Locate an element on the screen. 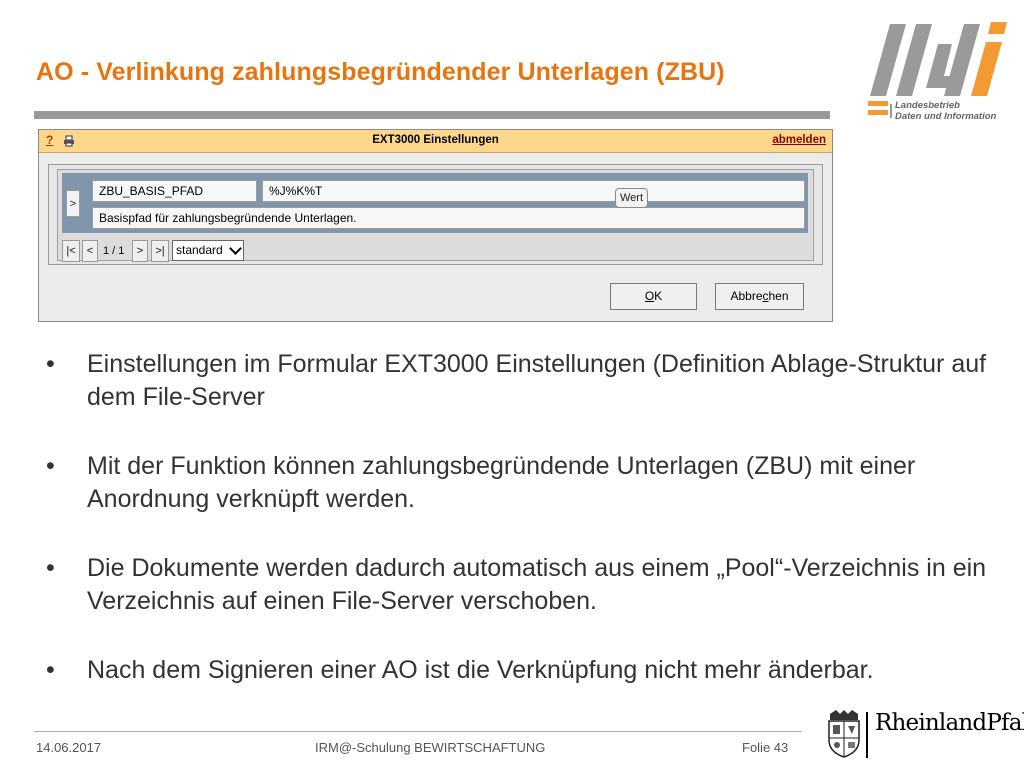 The height and width of the screenshot is (768, 1024). setting-value-field: %J%K%T is located at coordinates (533, 191).